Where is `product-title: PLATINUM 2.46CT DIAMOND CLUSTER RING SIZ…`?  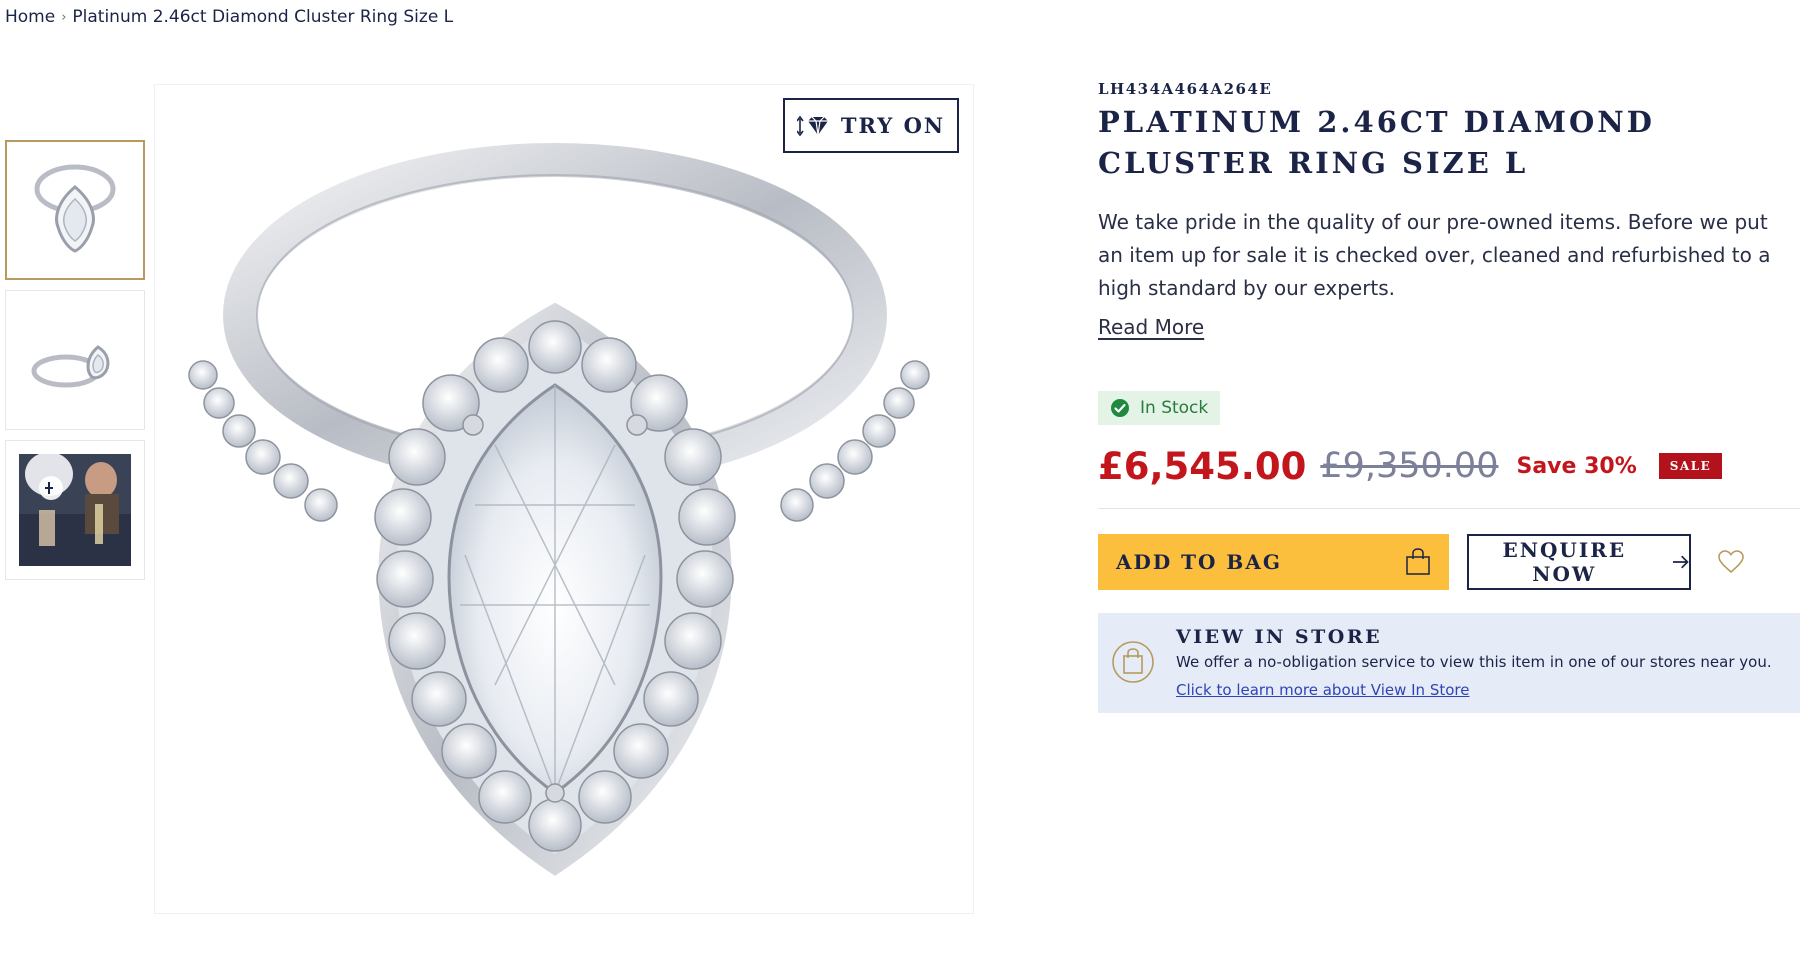 product-title: PLATINUM 2.46CT DIAMOND CLUSTER RING SIZ… is located at coordinates (1376, 142).